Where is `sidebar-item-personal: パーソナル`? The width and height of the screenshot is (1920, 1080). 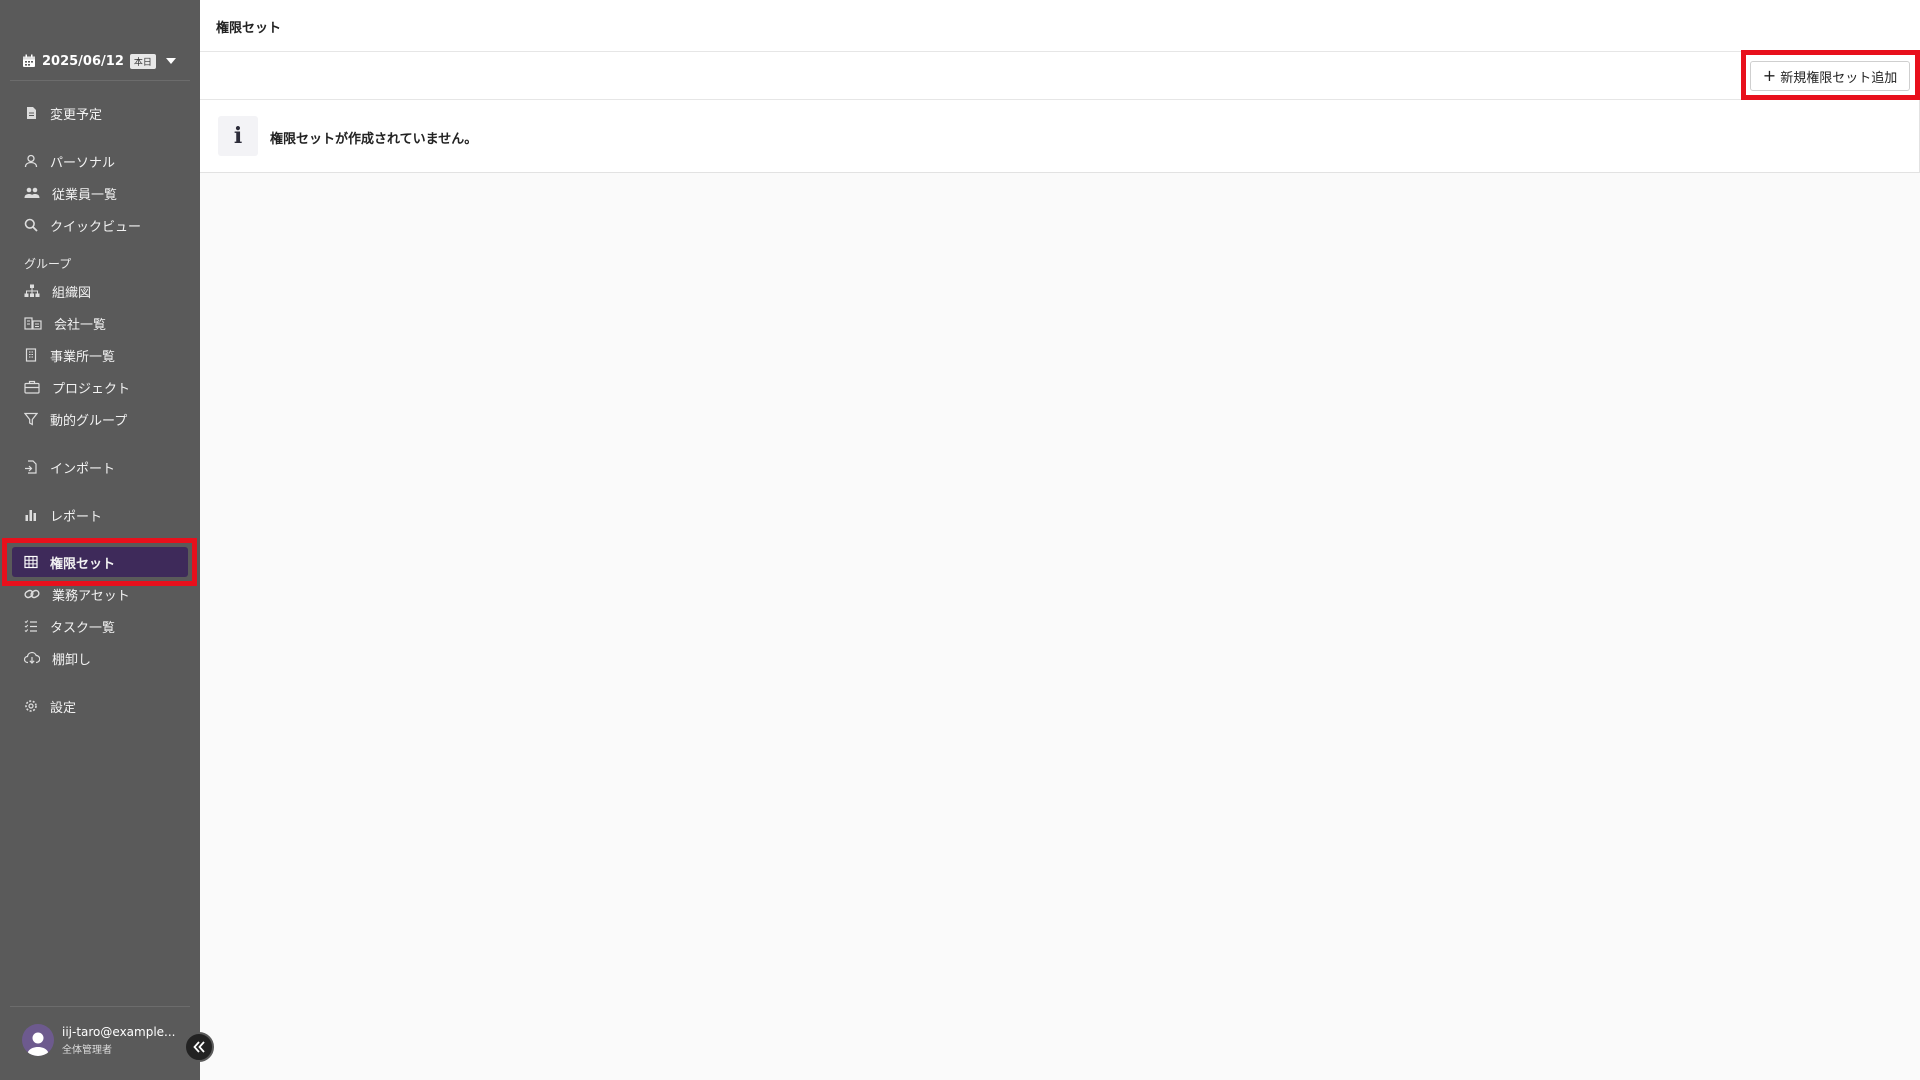 sidebar-item-personal: パーソナル is located at coordinates (100, 161).